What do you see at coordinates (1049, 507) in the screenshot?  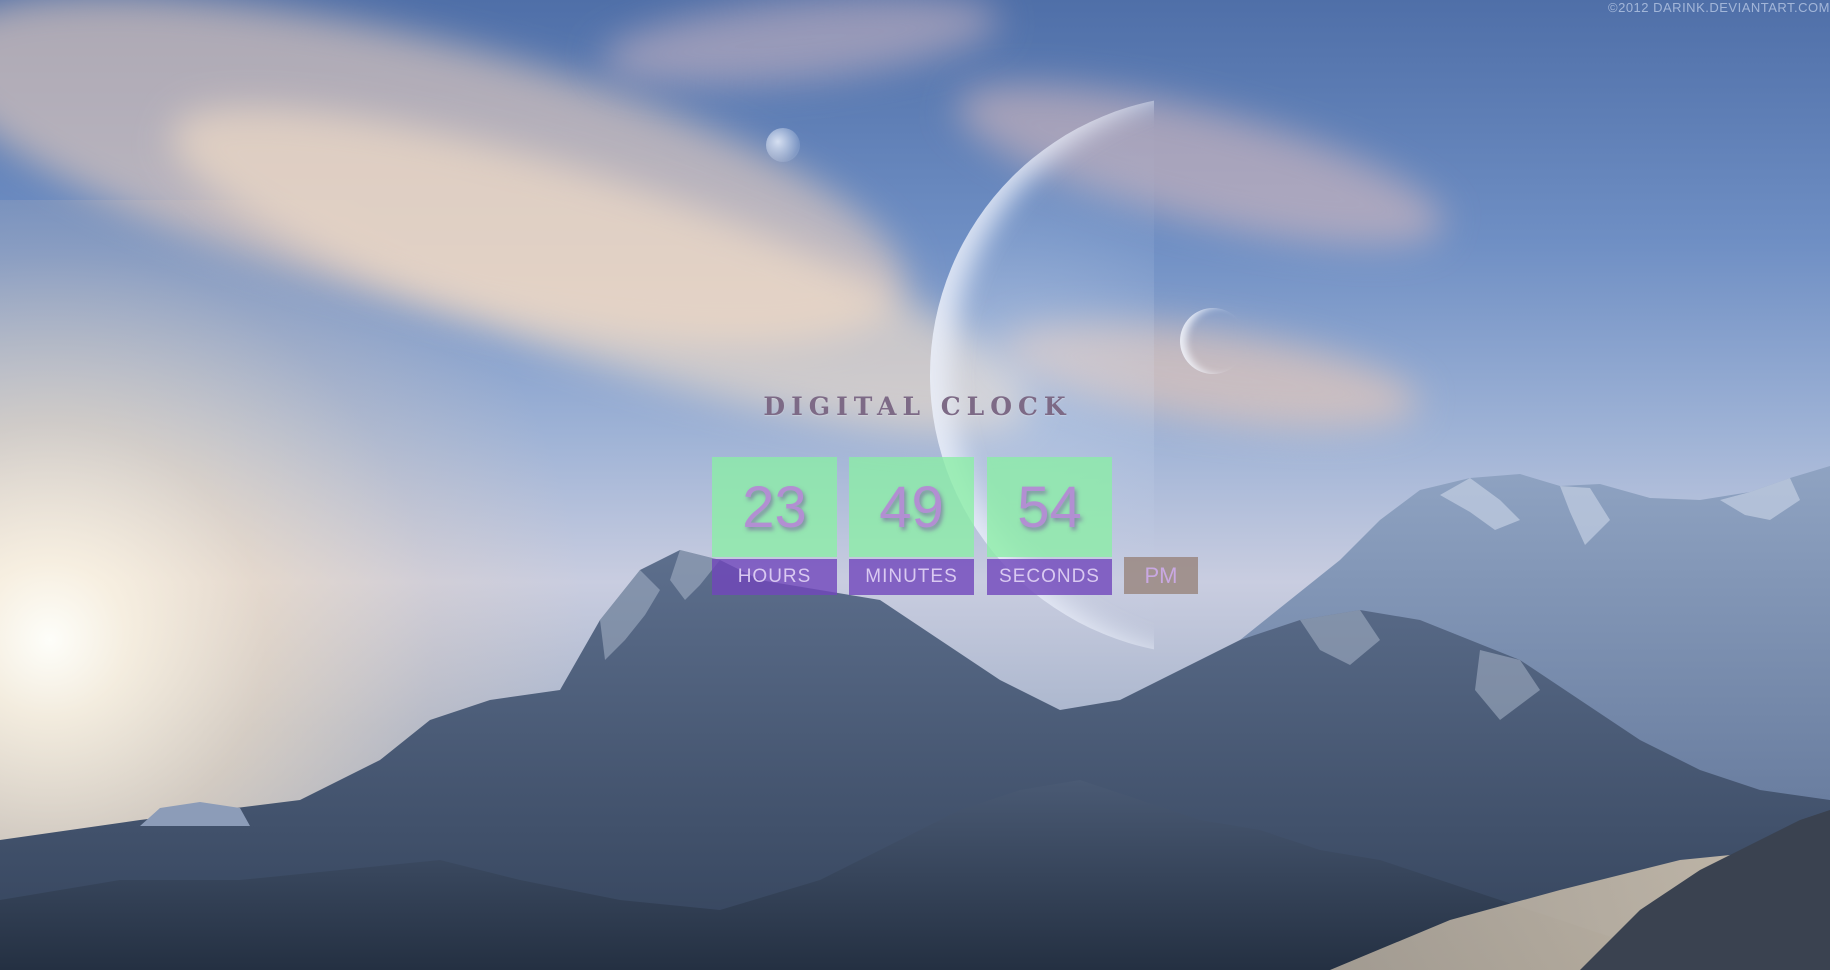 I see `seconds-value: 54` at bounding box center [1049, 507].